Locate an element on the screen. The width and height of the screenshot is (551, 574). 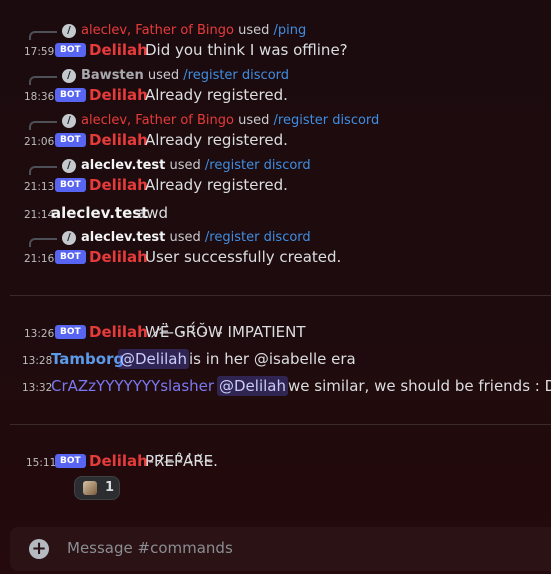
message-input-placeholder: Message #commands is located at coordinates (150, 548).